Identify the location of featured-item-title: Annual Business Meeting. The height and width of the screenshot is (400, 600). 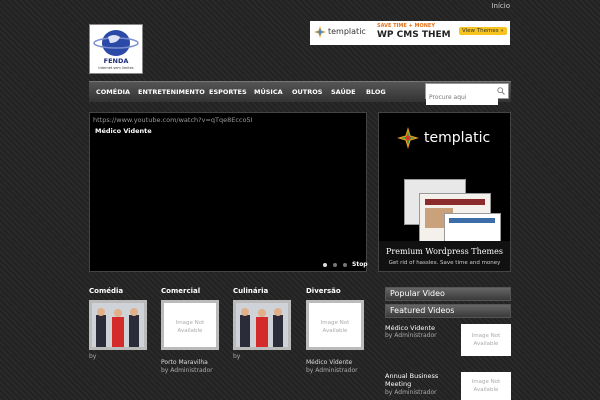
(420, 380).